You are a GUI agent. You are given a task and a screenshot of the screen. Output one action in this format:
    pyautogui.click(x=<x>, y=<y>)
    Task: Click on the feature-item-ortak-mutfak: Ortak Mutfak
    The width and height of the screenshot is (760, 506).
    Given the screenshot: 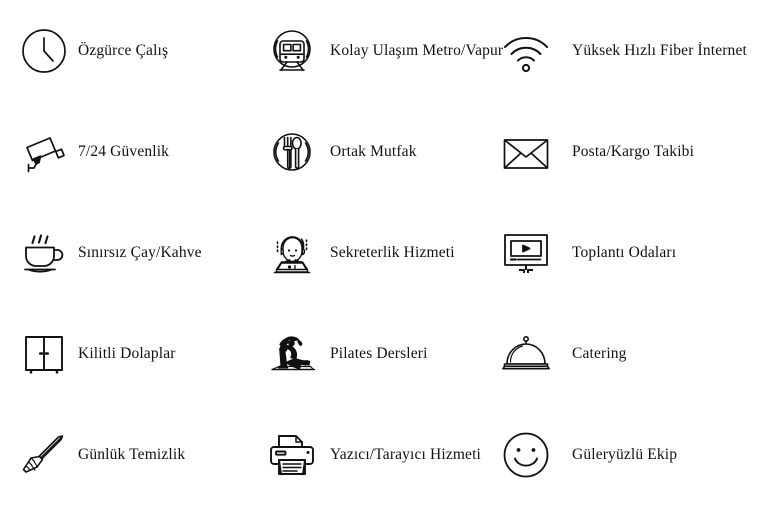 What is the action you would take?
    pyautogui.click(x=374, y=151)
    